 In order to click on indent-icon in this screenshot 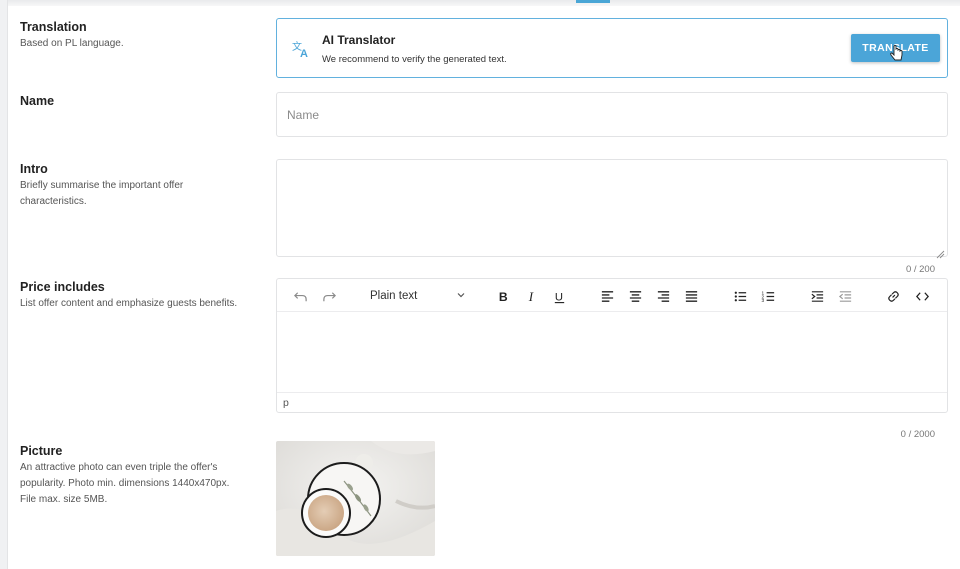, I will do `click(817, 296)`.